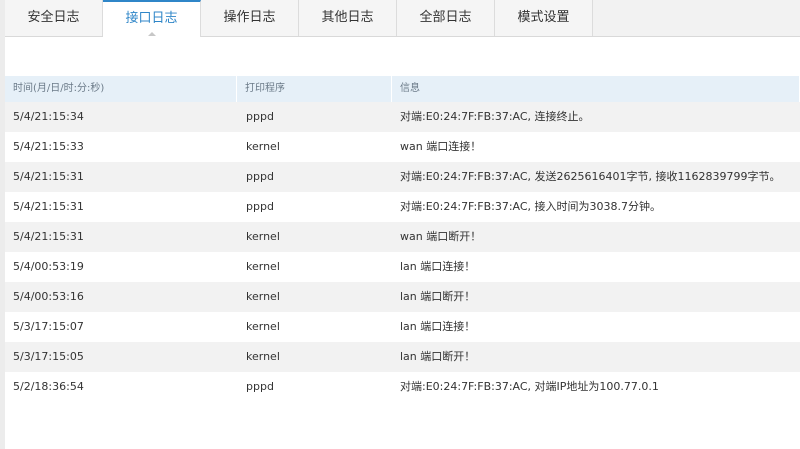  I want to click on column-header-program: 打印程序, so click(314, 89).